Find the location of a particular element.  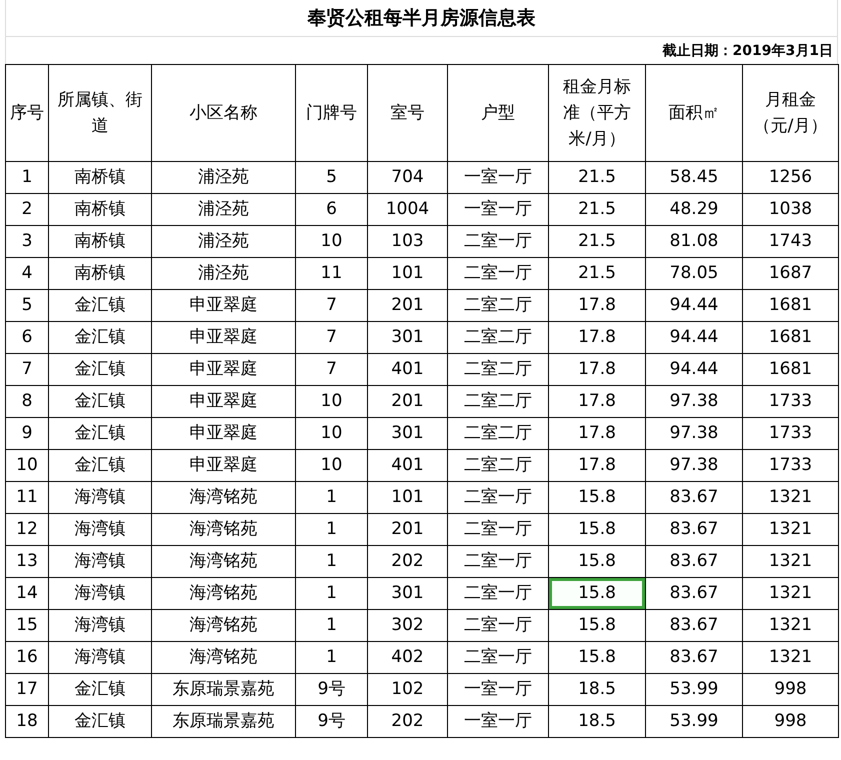

table-cell: 东原瑞景嘉苑 is located at coordinates (224, 722).